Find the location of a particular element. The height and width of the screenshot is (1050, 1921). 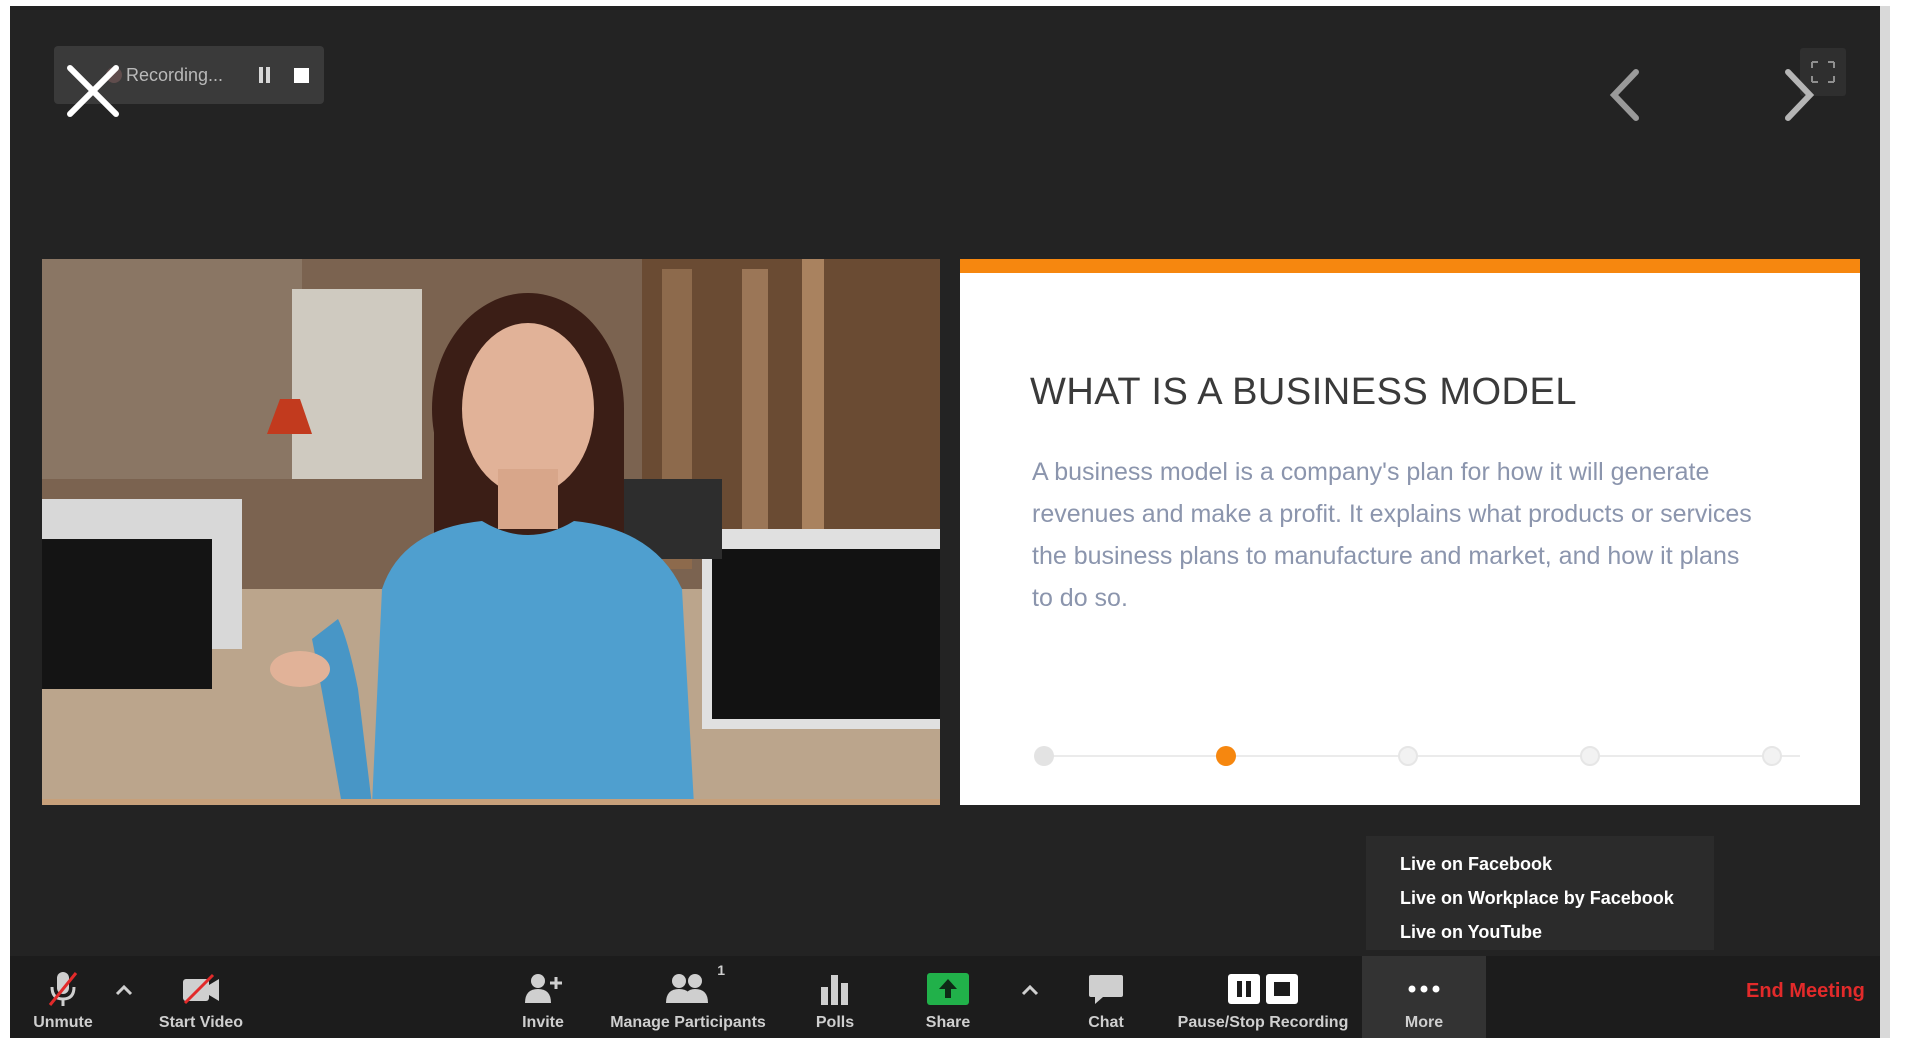

pause-stop-recording-icon is located at coordinates (1263, 989).